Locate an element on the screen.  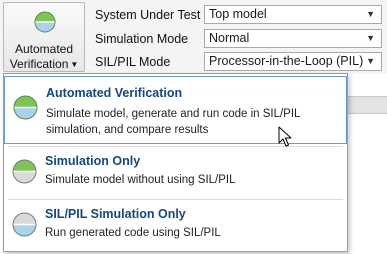
green-over-gray-circle-icon is located at coordinates (24, 171).